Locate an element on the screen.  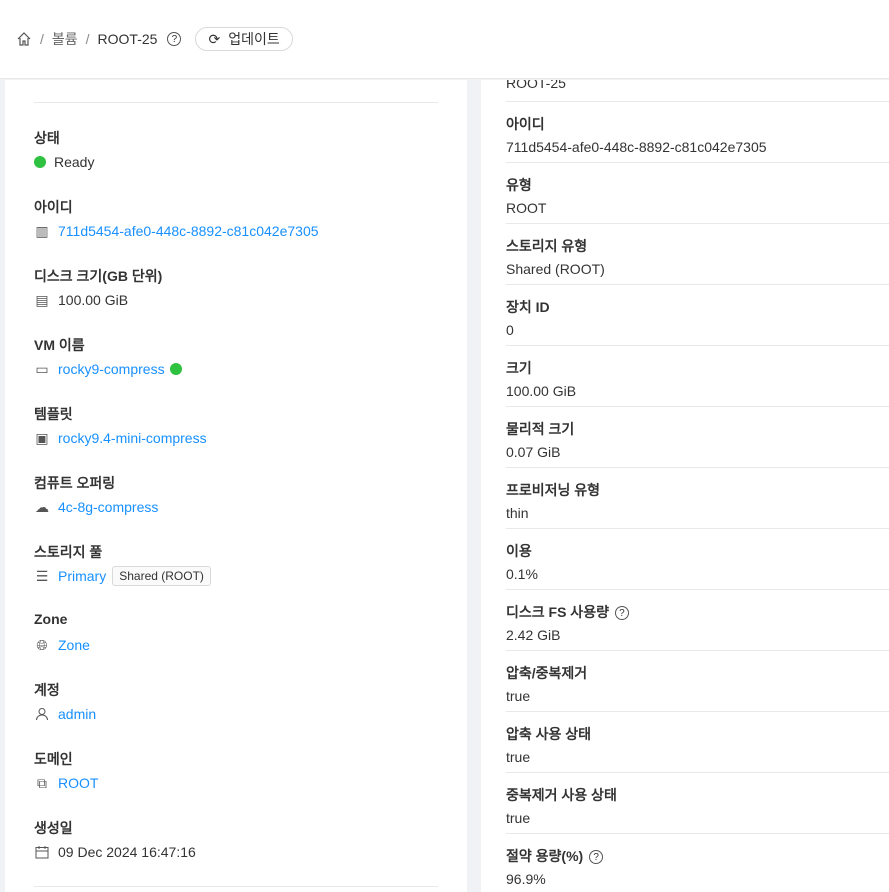
detail-label: 스토리지 유형 is located at coordinates (547, 246).